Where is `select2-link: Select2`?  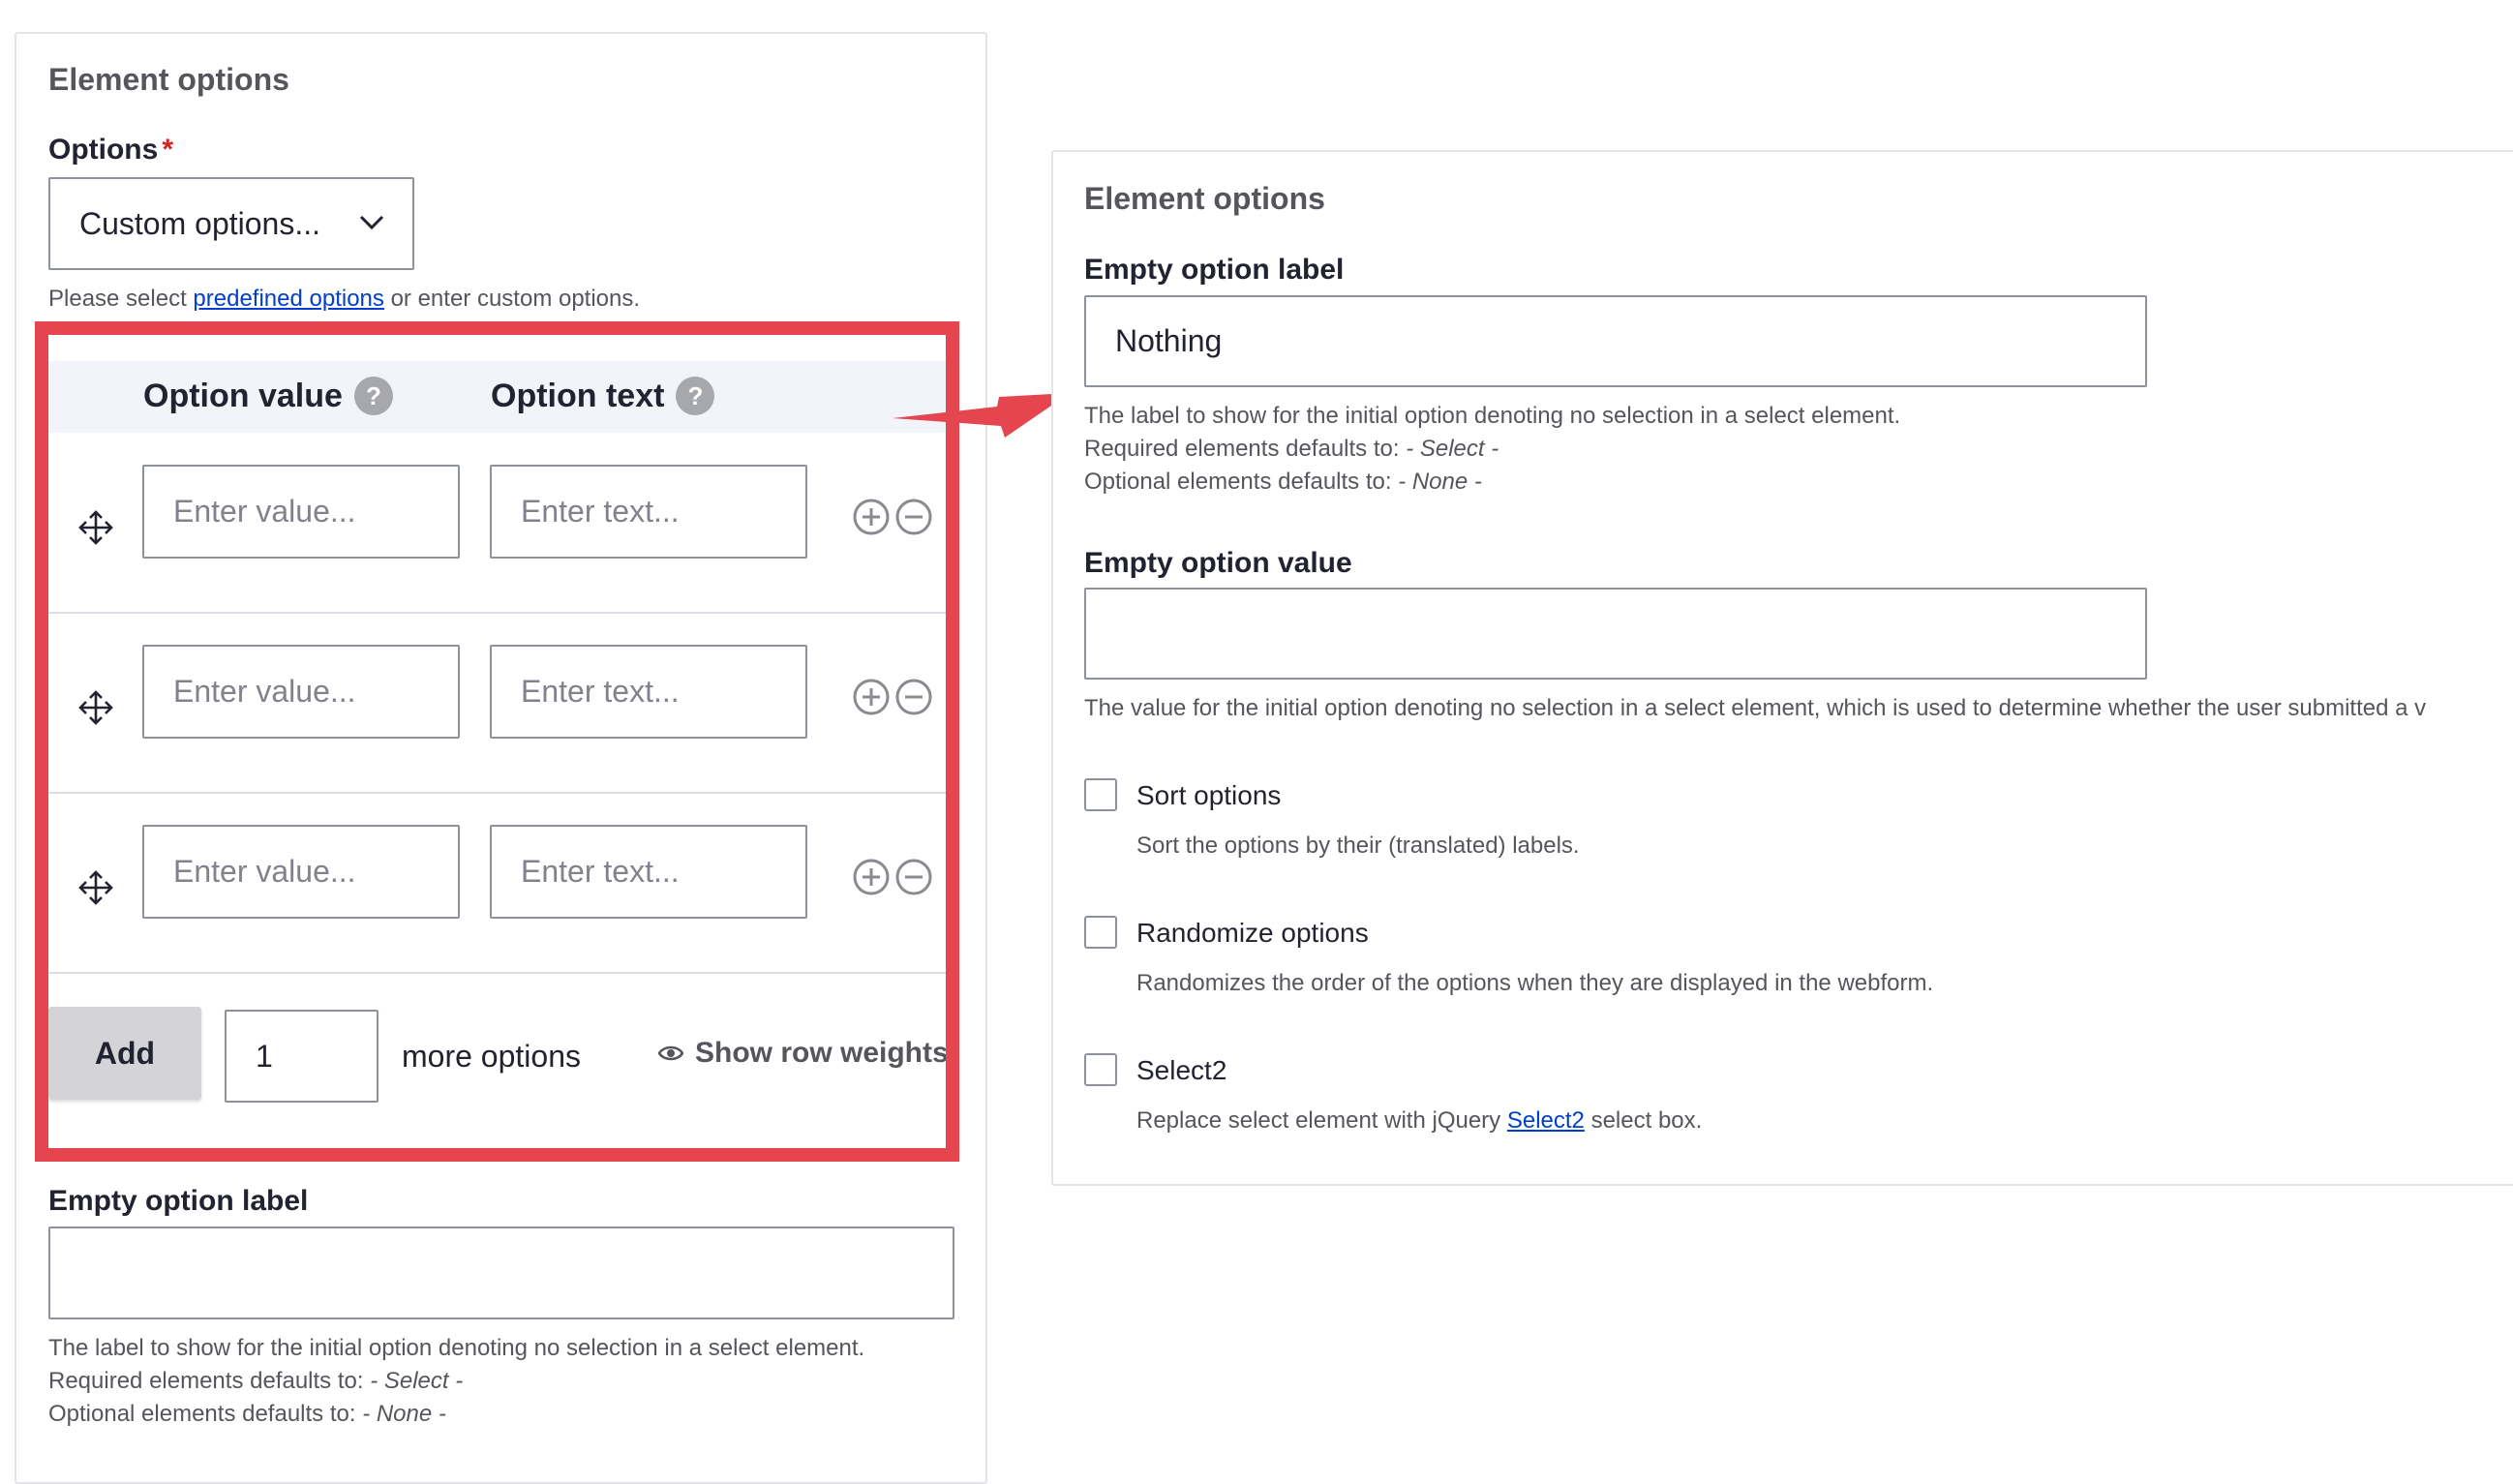 select2-link: Select2 is located at coordinates (1546, 1120).